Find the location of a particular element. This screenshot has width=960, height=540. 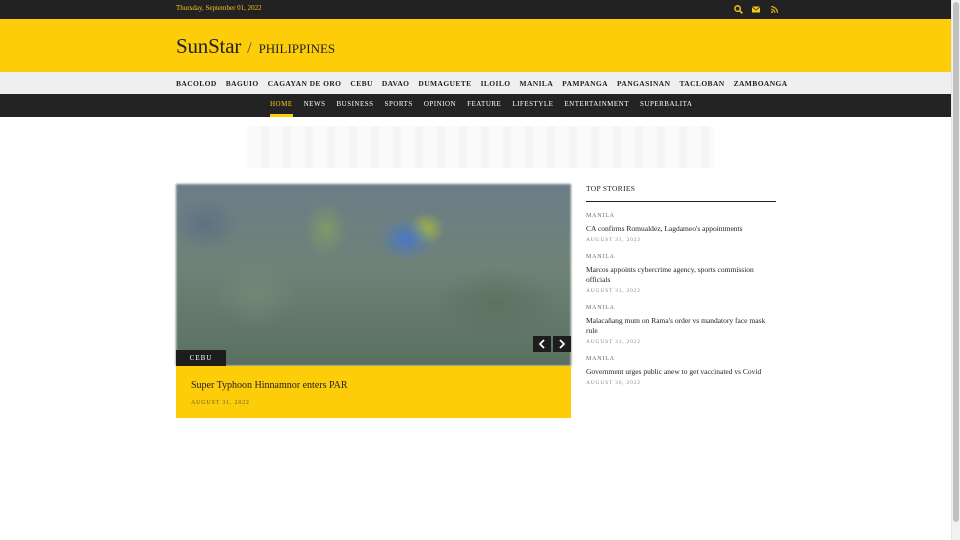

featured-title: Super Typhoon Hinnamnor enters PAR is located at coordinates (269, 385).